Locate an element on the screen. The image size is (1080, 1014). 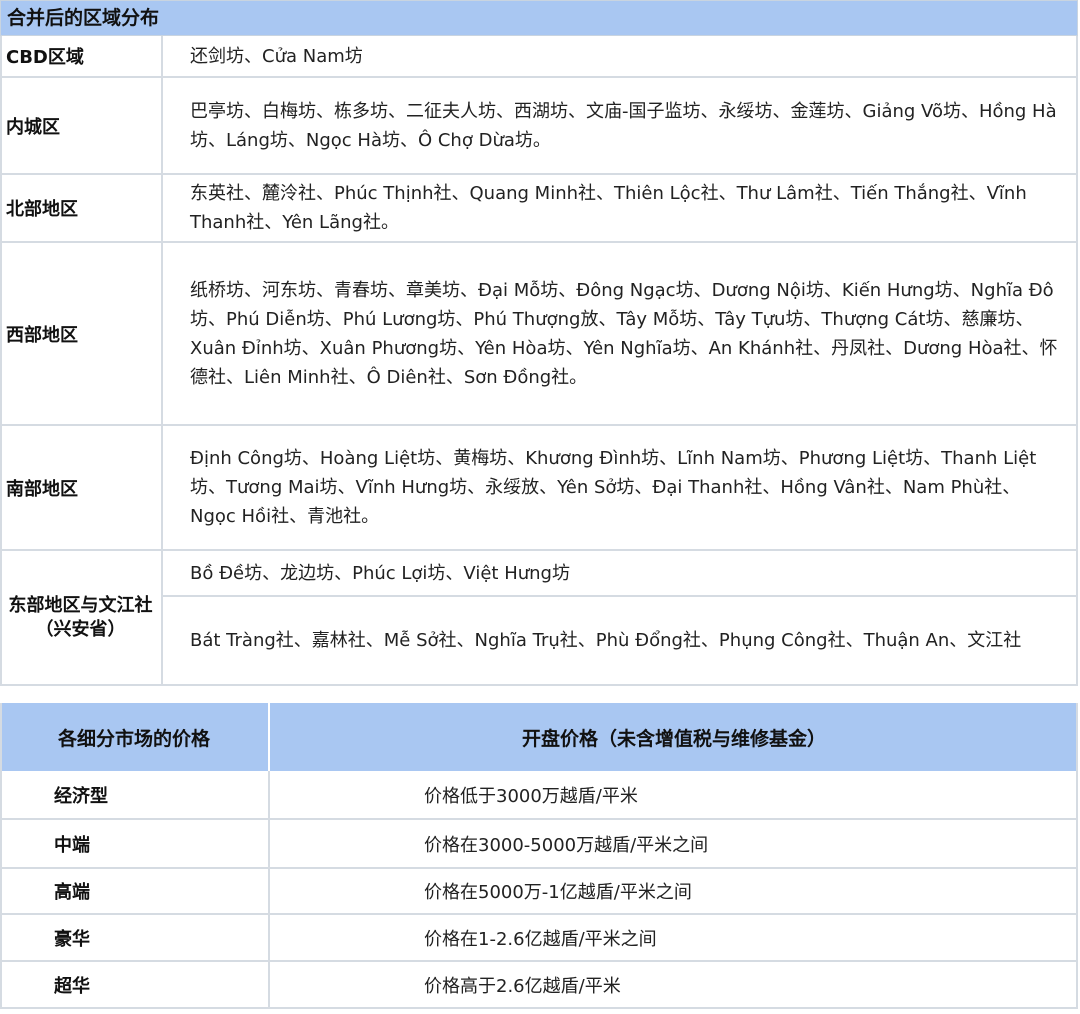
segment-price: 价格低于3000万越盾/平米 is located at coordinates (531, 796).